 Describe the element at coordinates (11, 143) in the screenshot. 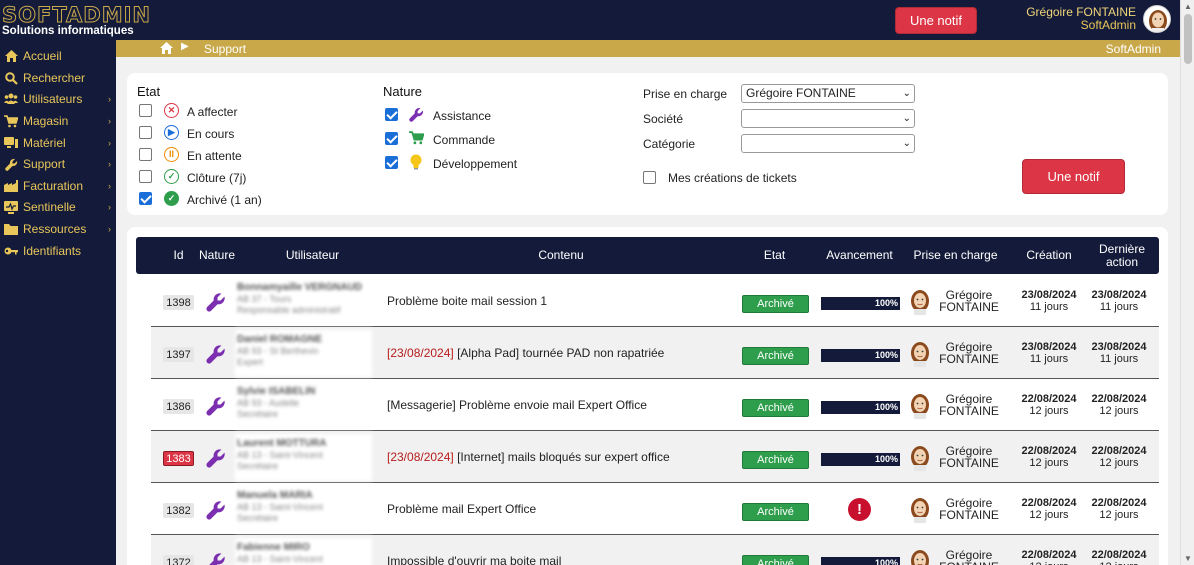

I see `hardware-icon` at that location.